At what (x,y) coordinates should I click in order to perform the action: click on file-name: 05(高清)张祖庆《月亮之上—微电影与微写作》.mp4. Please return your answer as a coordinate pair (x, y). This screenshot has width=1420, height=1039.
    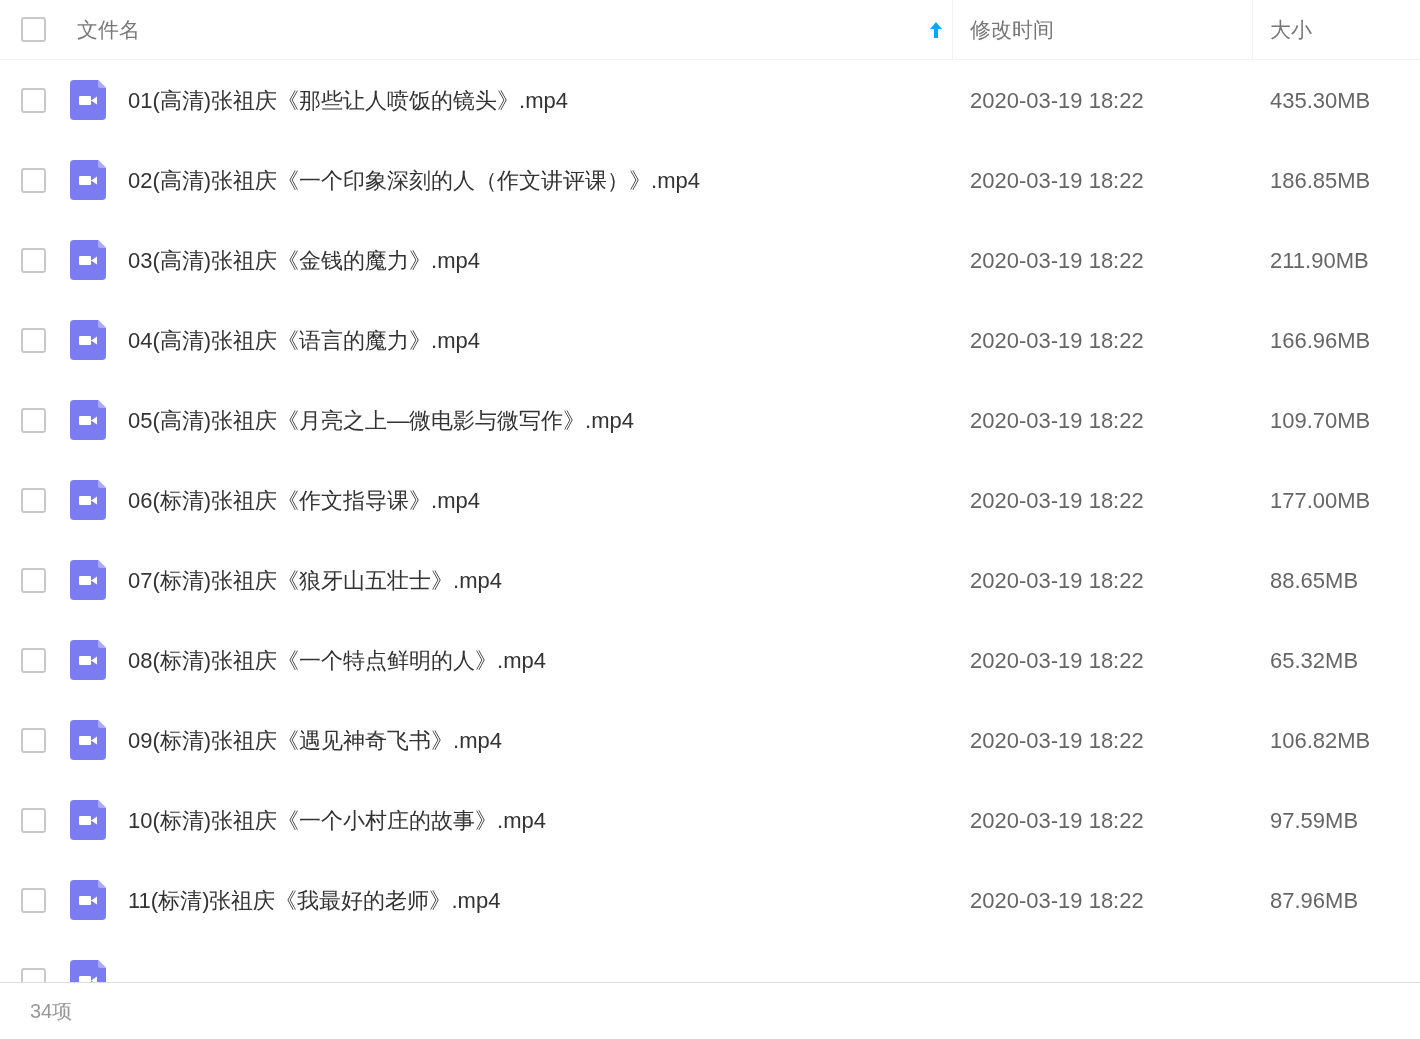
    Looking at the image, I should click on (381, 420).